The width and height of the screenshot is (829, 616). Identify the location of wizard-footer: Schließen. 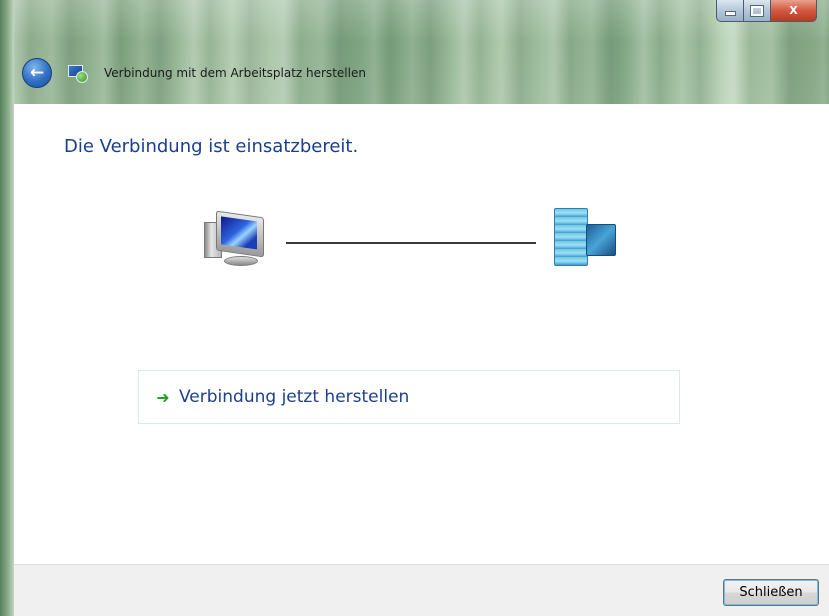
(421, 590).